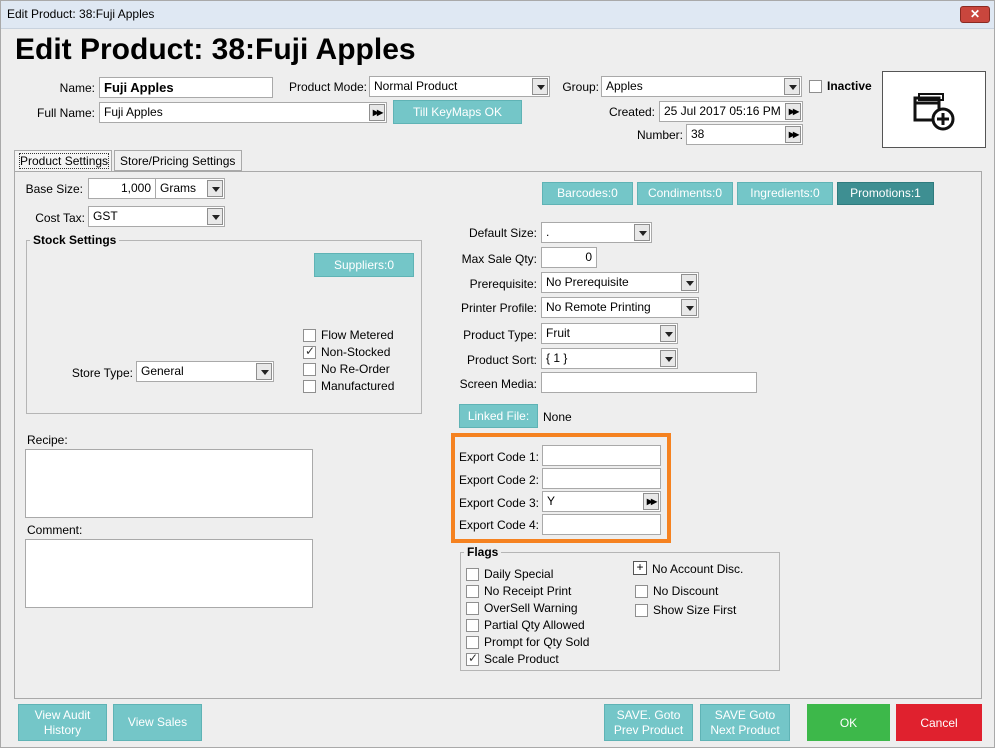  Describe the element at coordinates (309, 335) in the screenshot. I see `flow-metered-checkbox` at that location.